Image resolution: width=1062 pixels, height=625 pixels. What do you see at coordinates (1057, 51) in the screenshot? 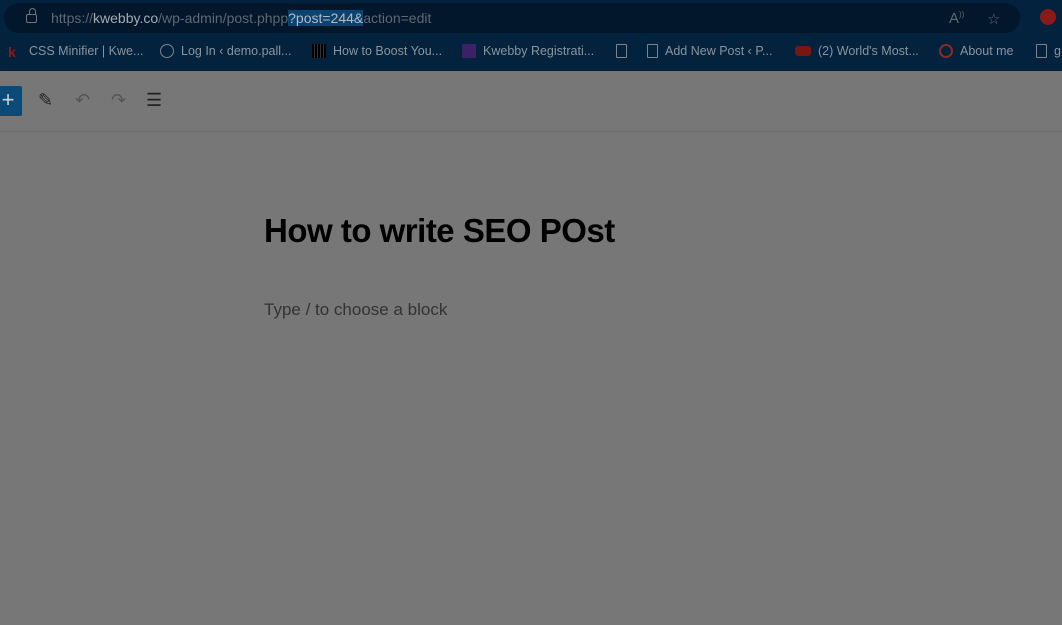
I see `bookmark-label: g` at bounding box center [1057, 51].